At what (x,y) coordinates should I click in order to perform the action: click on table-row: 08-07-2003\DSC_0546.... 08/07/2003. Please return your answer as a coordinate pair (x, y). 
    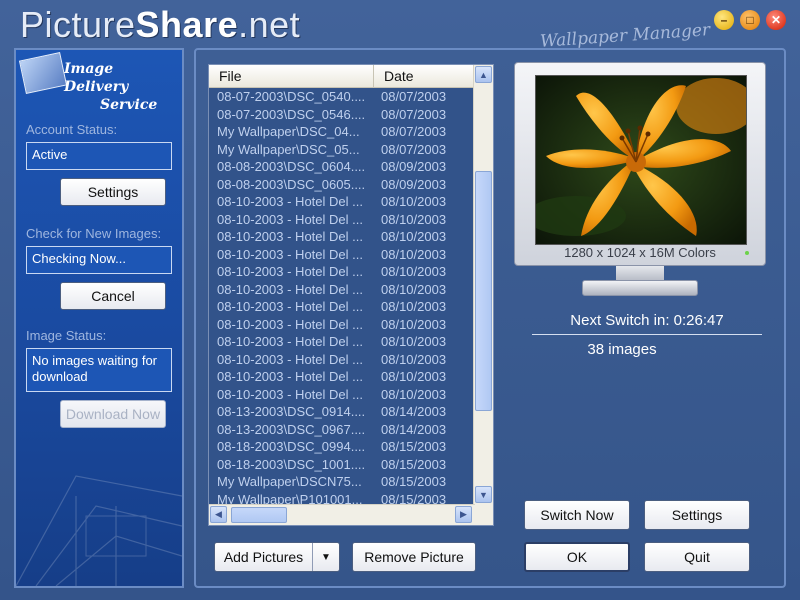
    Looking at the image, I should click on (342, 115).